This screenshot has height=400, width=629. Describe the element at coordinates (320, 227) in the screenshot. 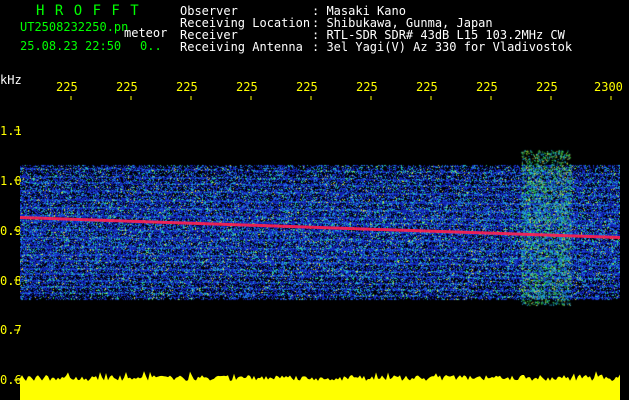

I see `carrier-trace` at that location.